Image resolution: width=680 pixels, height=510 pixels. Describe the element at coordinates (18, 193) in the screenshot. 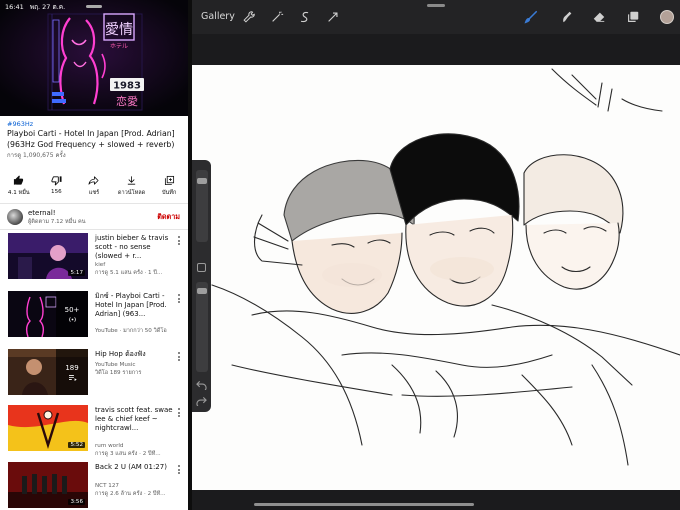

I see `like-count: 4.1 หมื่น` at that location.